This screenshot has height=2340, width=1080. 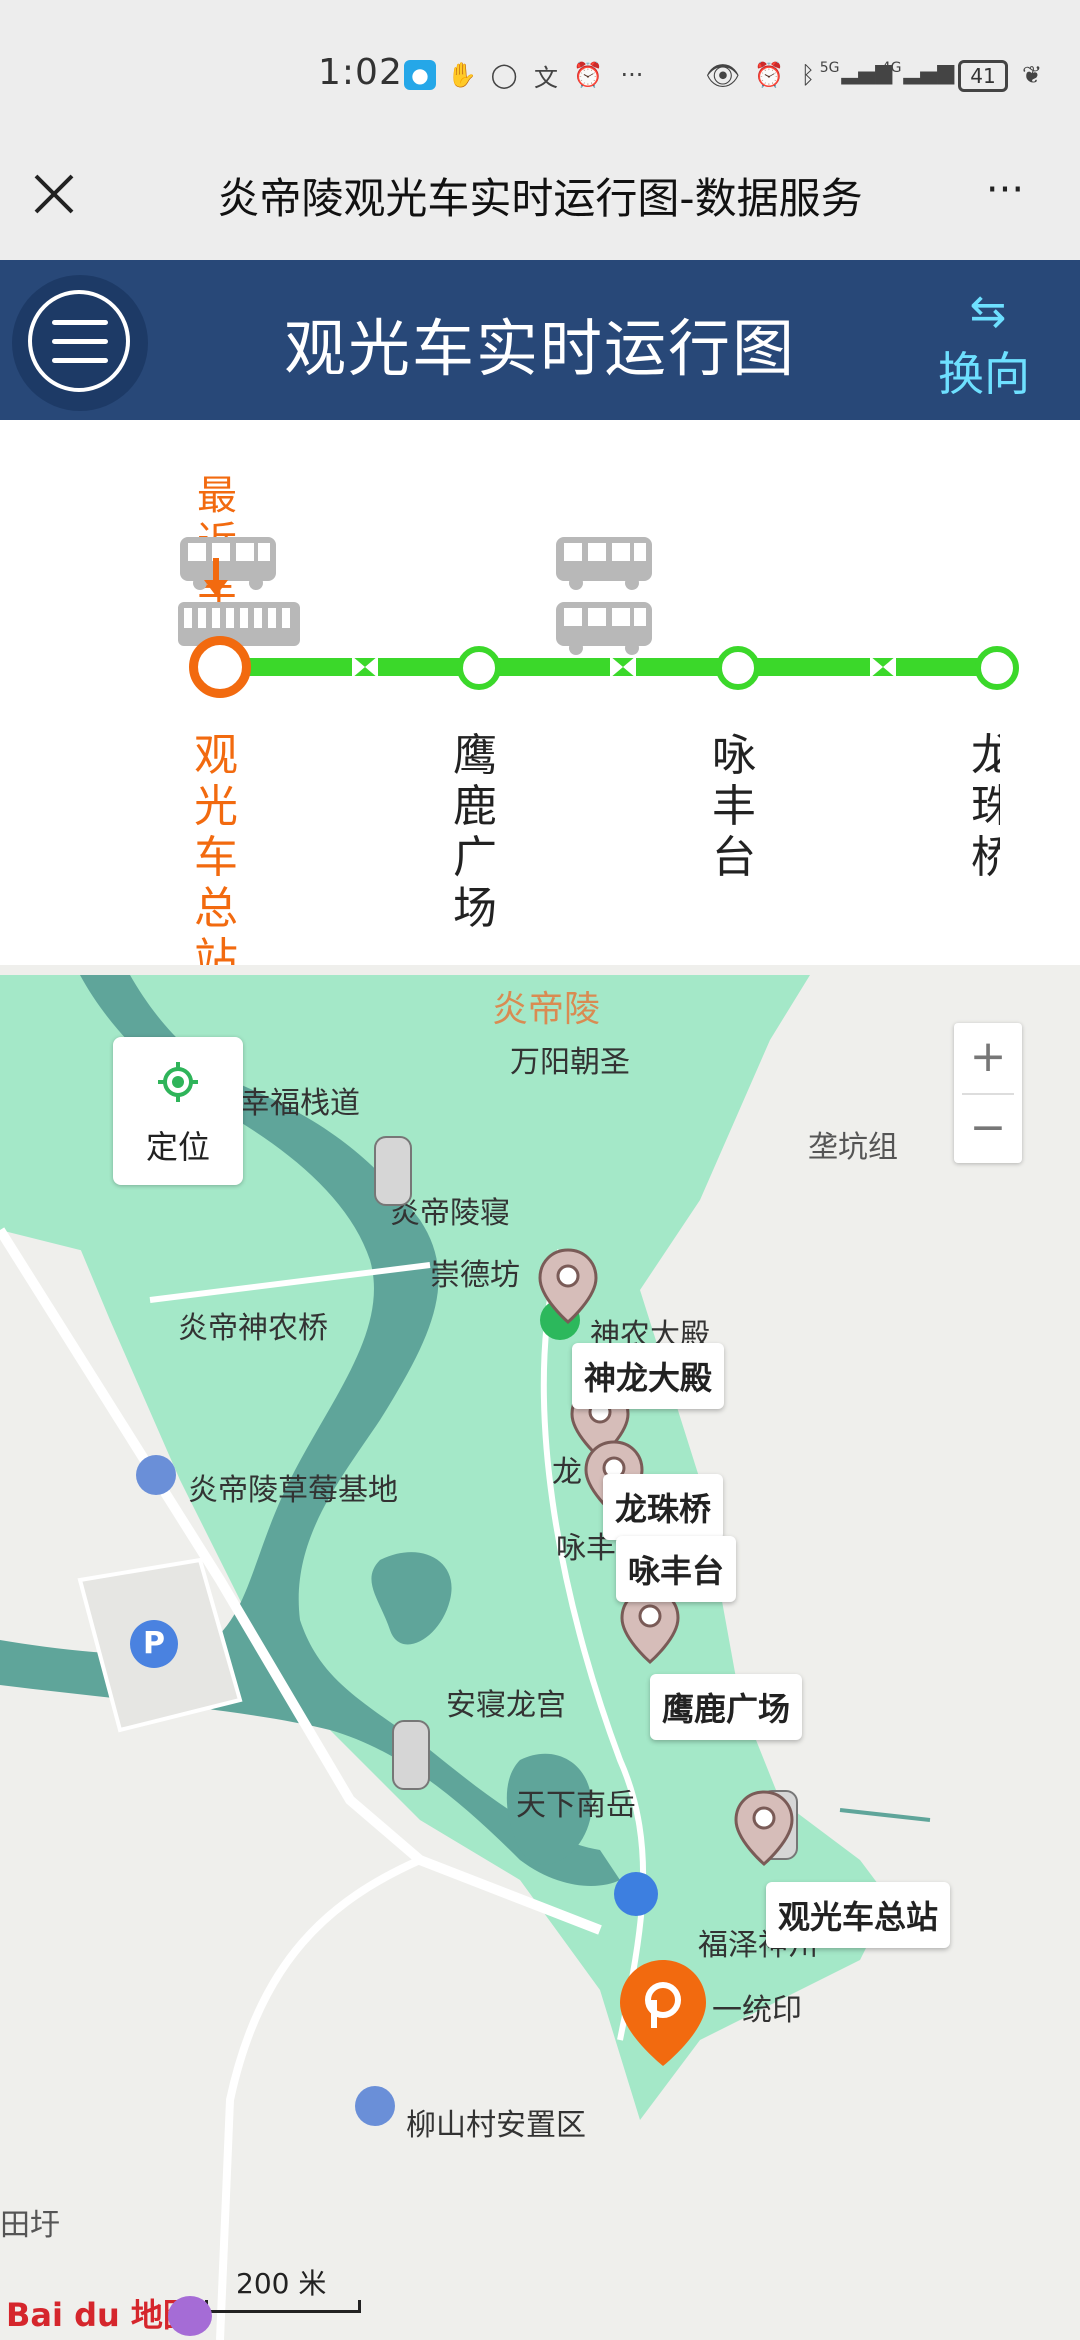 What do you see at coordinates (281, 2283) in the screenshot?
I see `map-scale-label: 200 米` at bounding box center [281, 2283].